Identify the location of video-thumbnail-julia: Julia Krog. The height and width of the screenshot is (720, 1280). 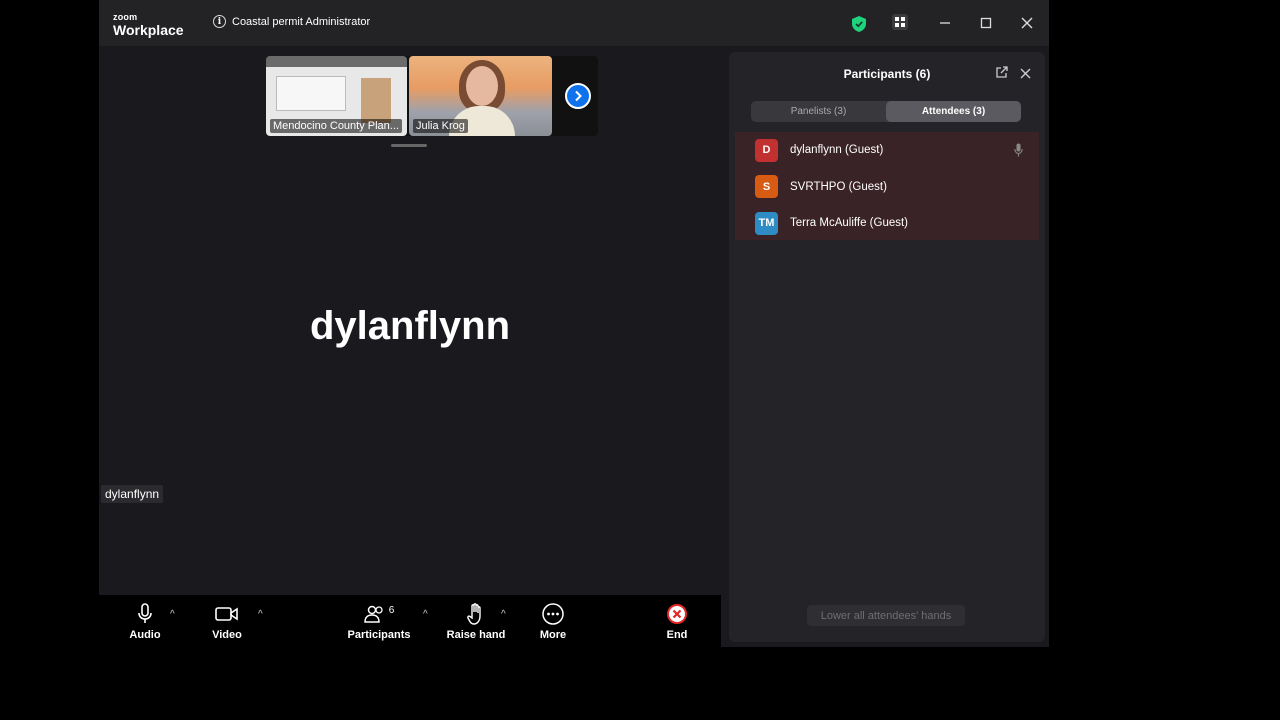
(480, 96).